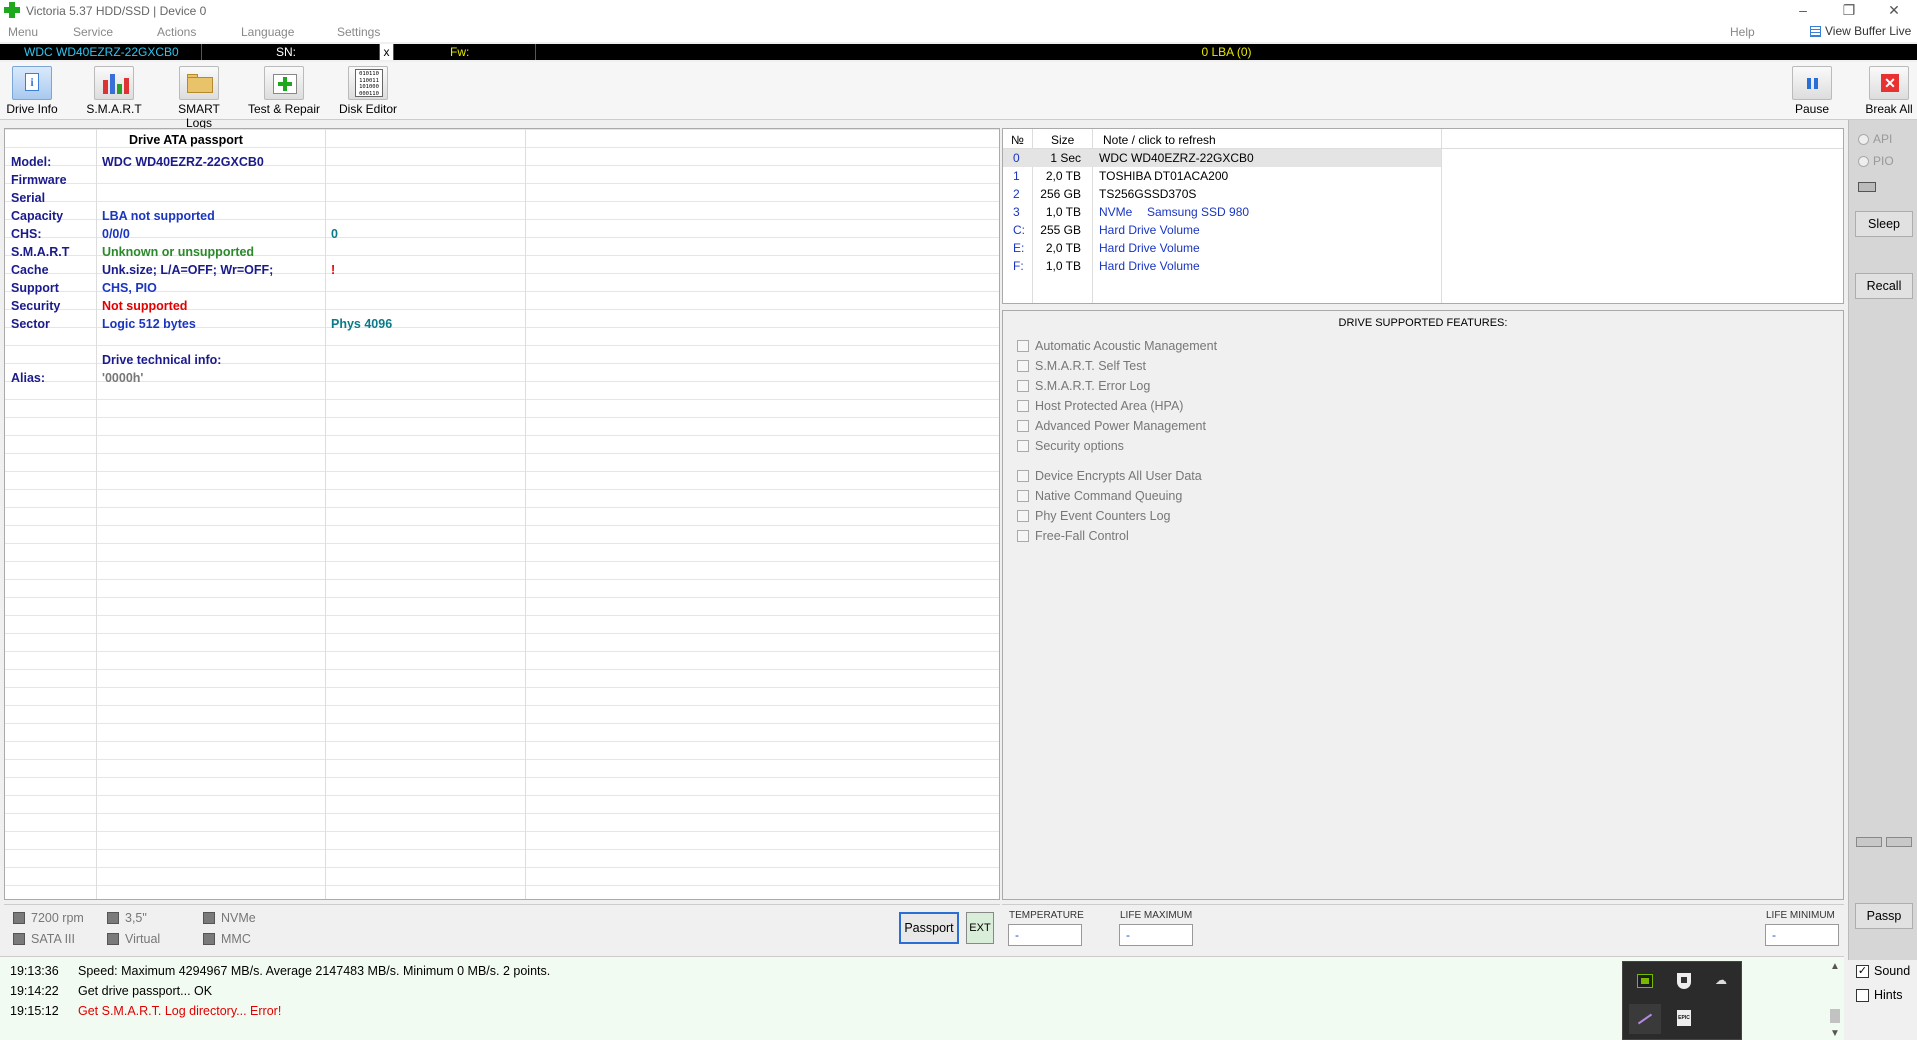 The height and width of the screenshot is (1040, 1917). I want to click on scroll-thumb, so click(1835, 1016).